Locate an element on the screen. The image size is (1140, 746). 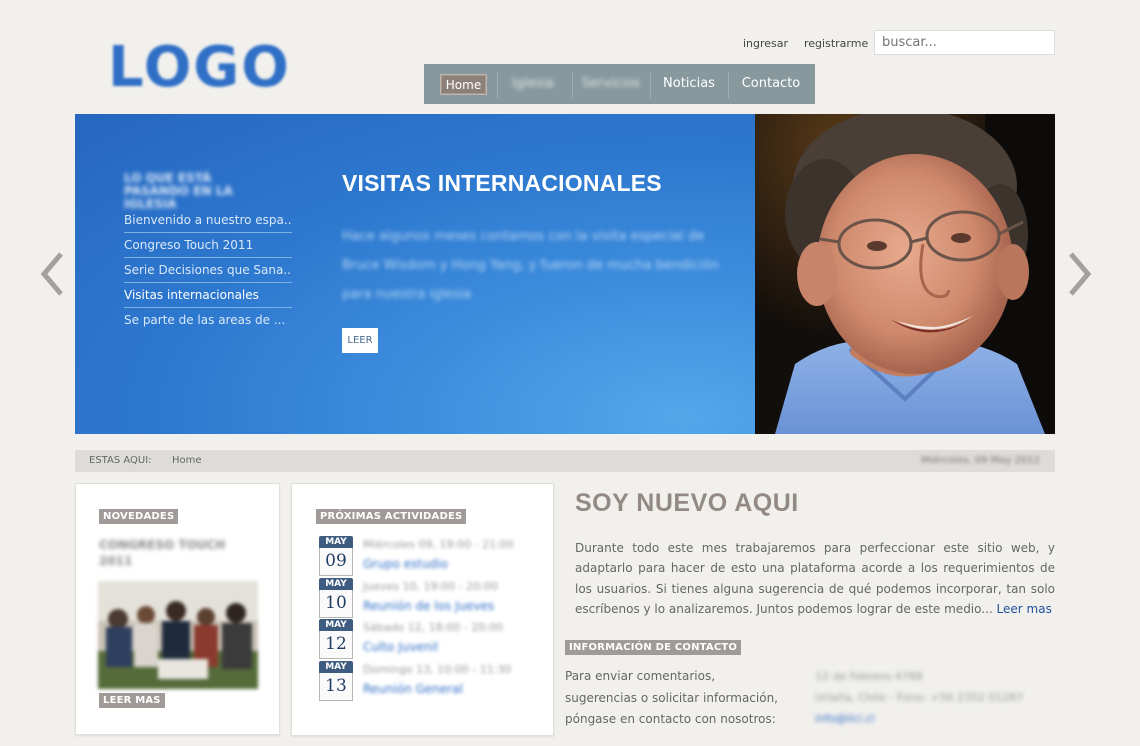
event-time: Sábado 12, 18:00 - 20:00 is located at coordinates (433, 627).